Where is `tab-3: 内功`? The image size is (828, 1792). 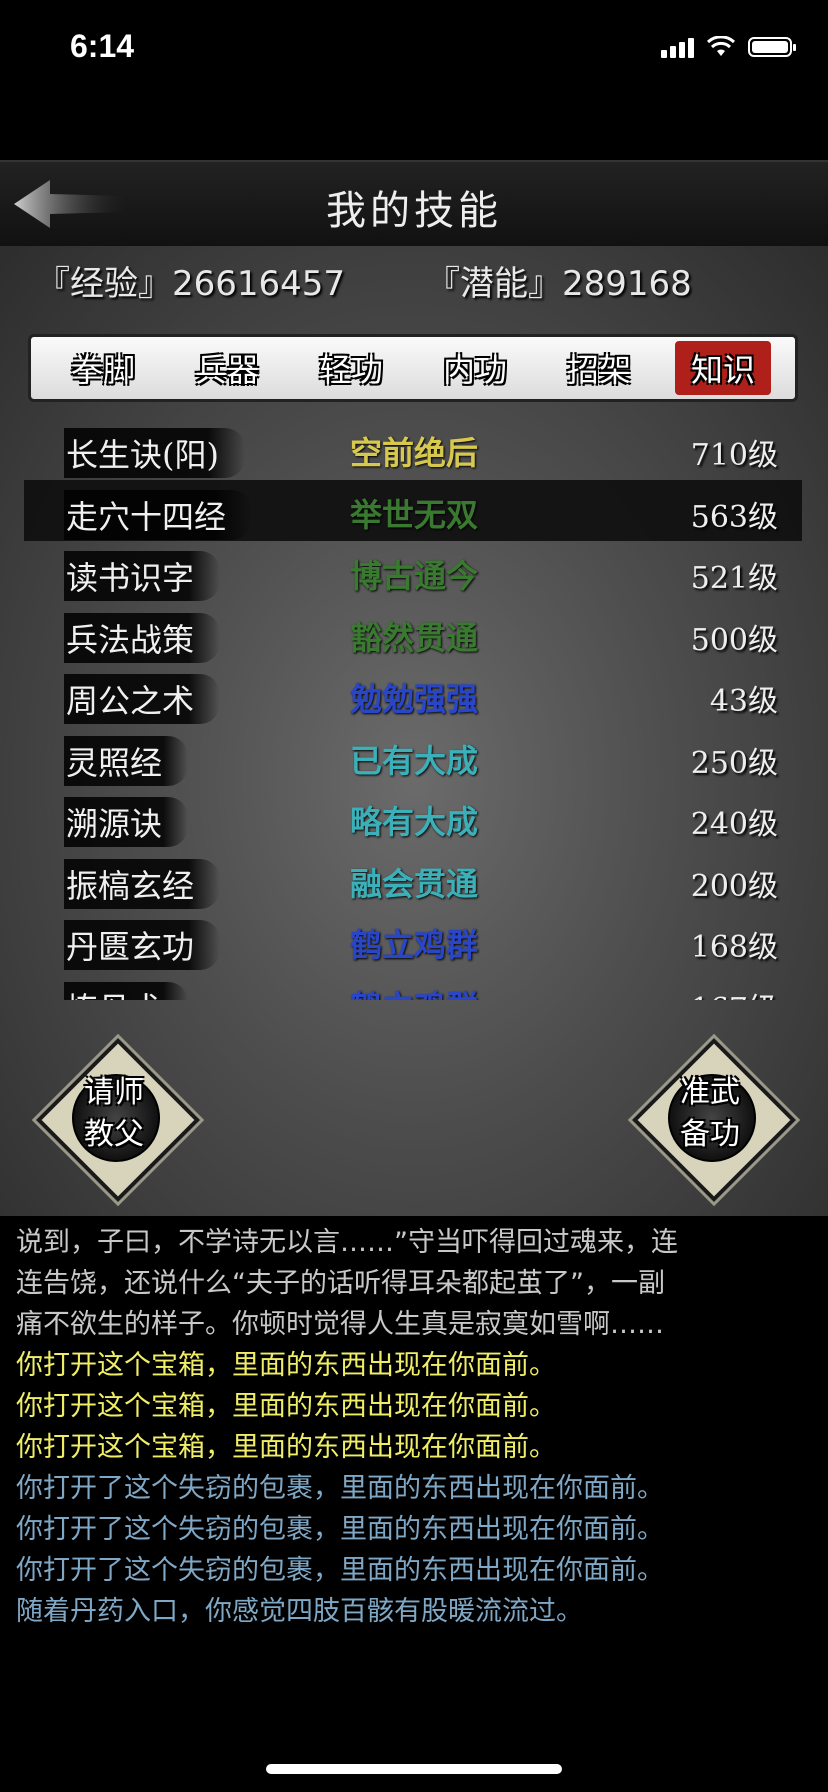
tab-3: 内功 is located at coordinates (475, 368).